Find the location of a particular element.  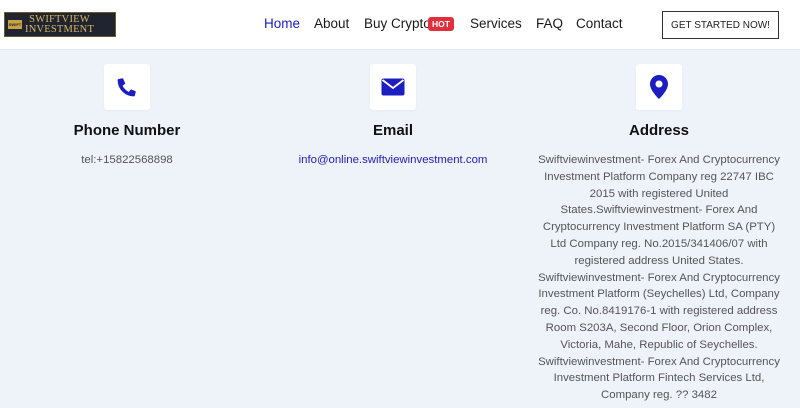

phone-title: Phone Number is located at coordinates (127, 130).